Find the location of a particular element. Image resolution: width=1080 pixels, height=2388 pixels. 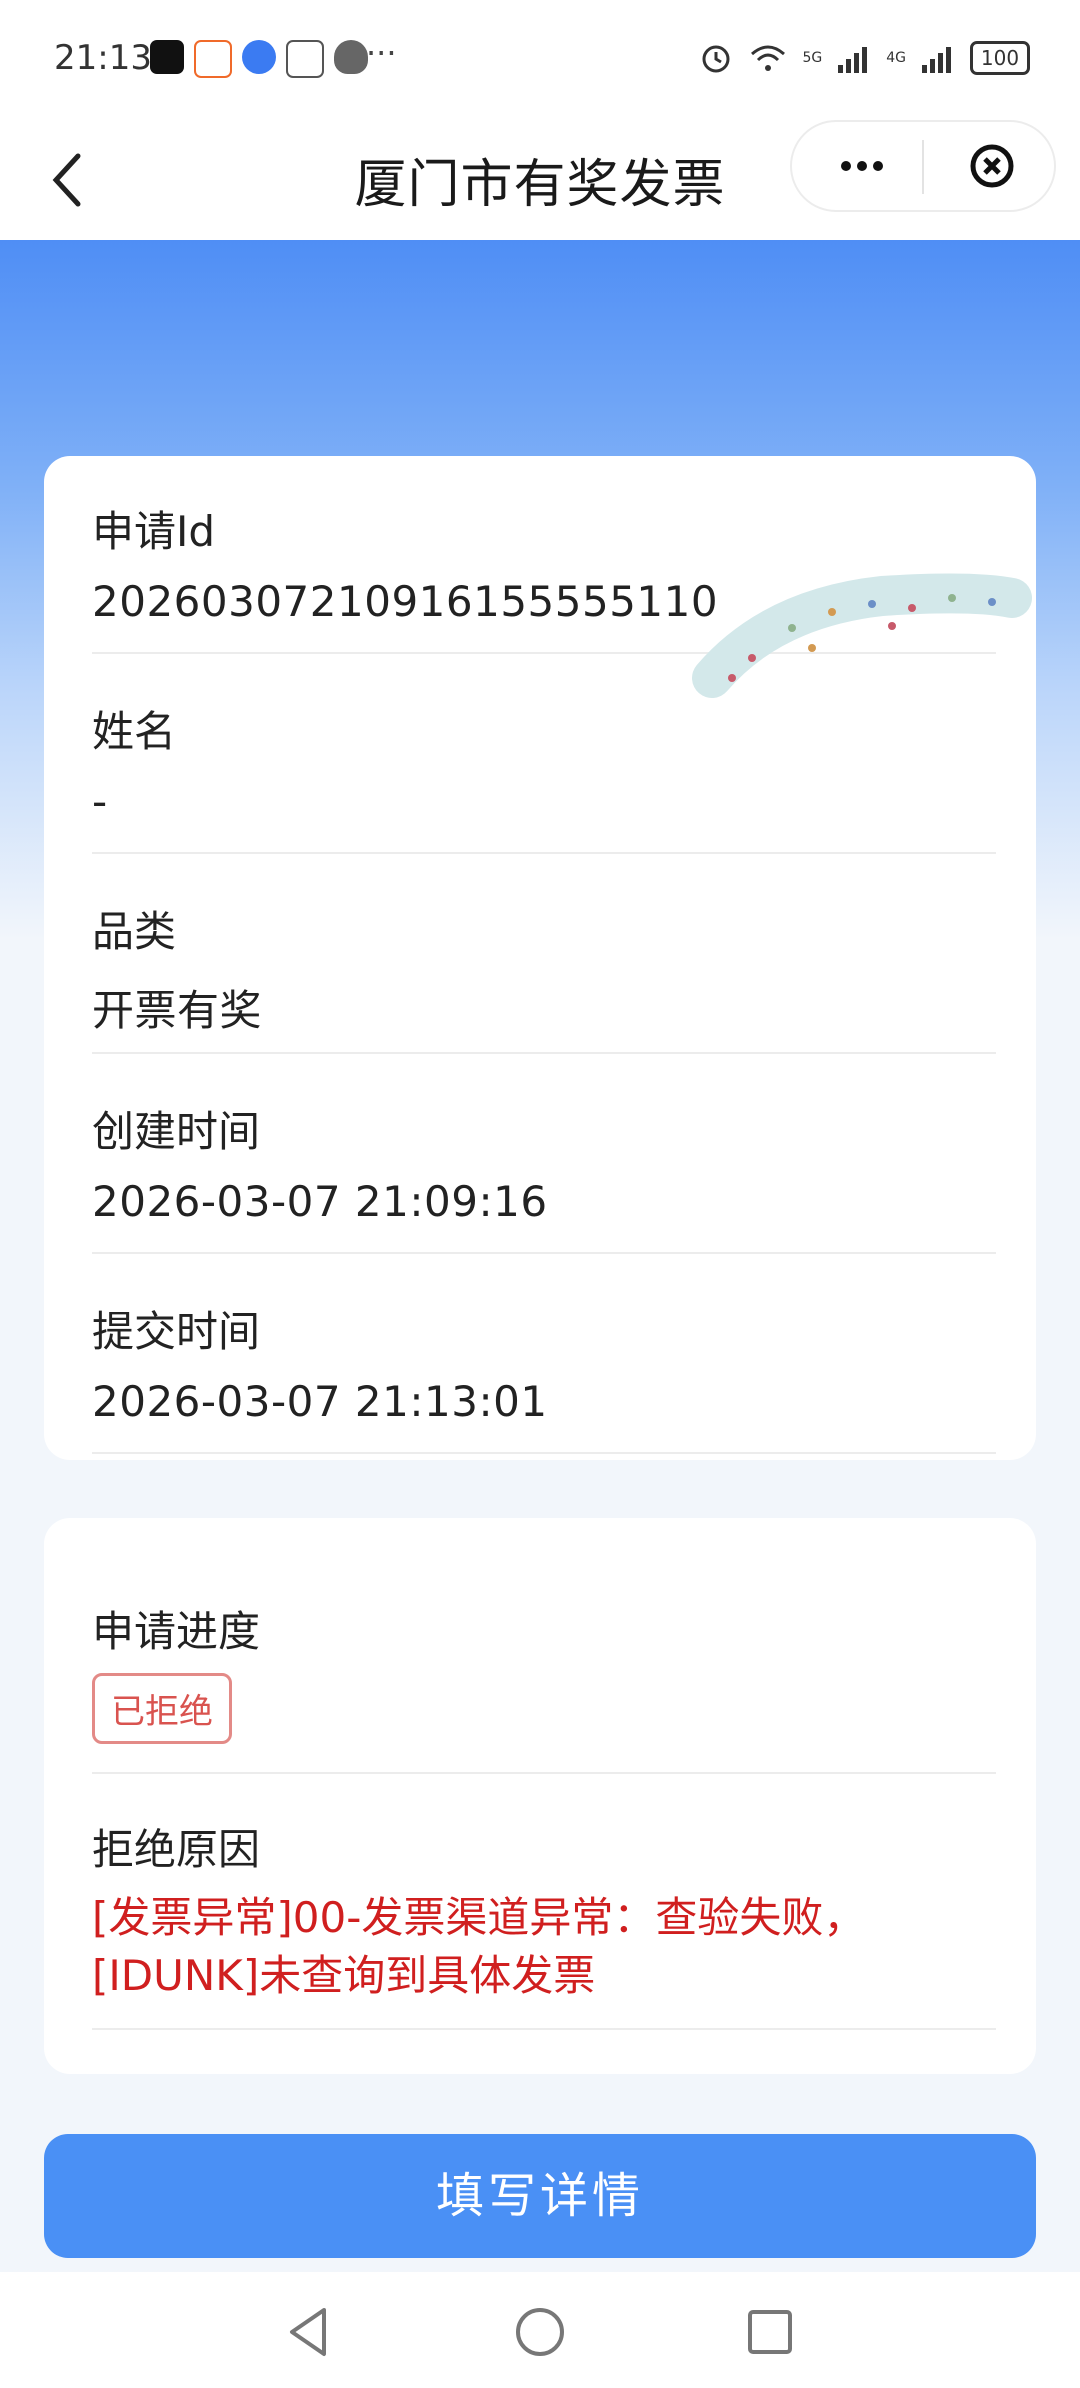

field-category: 品类 开票有奖 is located at coordinates (544, 976).